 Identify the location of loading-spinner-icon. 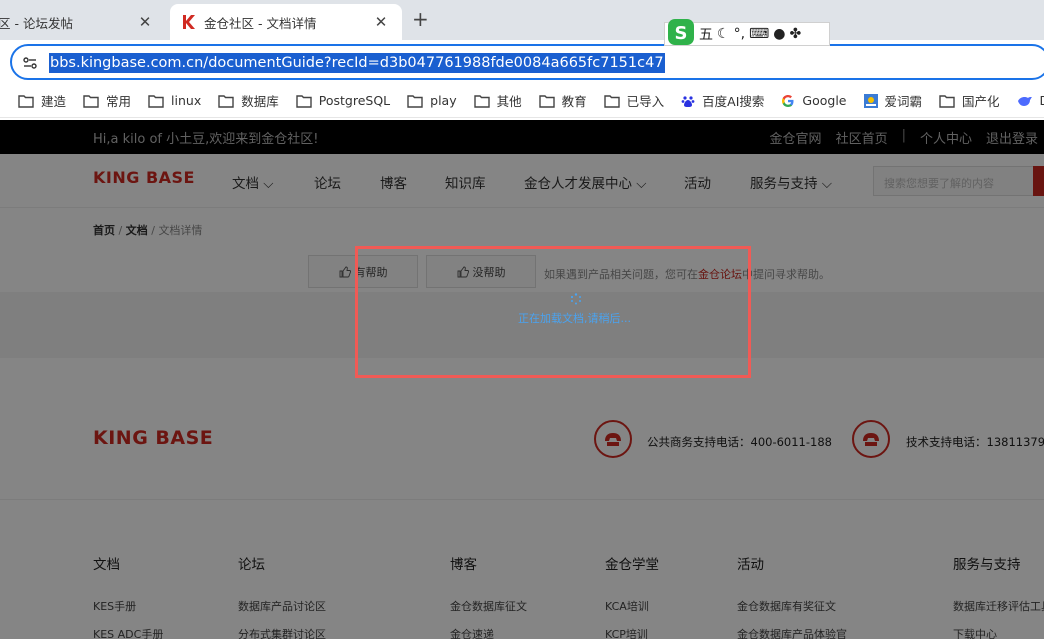
(575, 299).